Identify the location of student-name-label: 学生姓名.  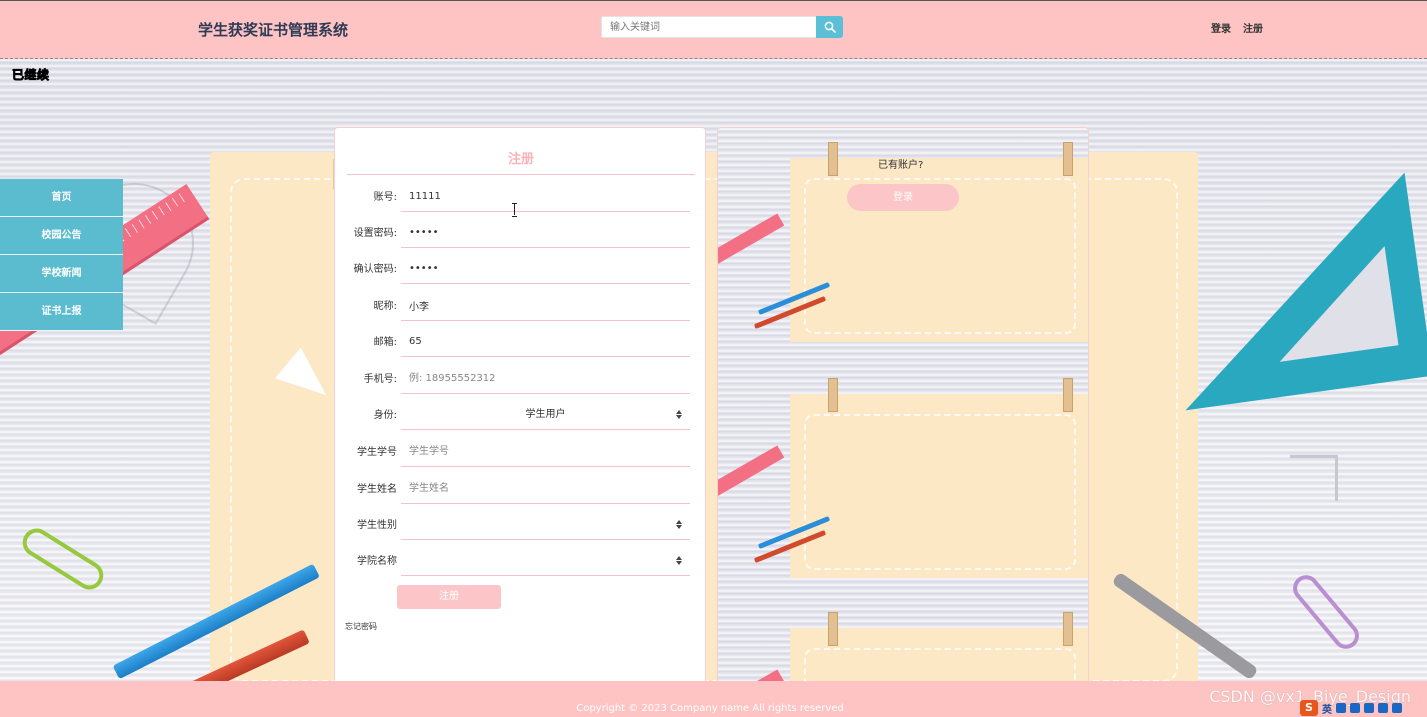
(377, 489).